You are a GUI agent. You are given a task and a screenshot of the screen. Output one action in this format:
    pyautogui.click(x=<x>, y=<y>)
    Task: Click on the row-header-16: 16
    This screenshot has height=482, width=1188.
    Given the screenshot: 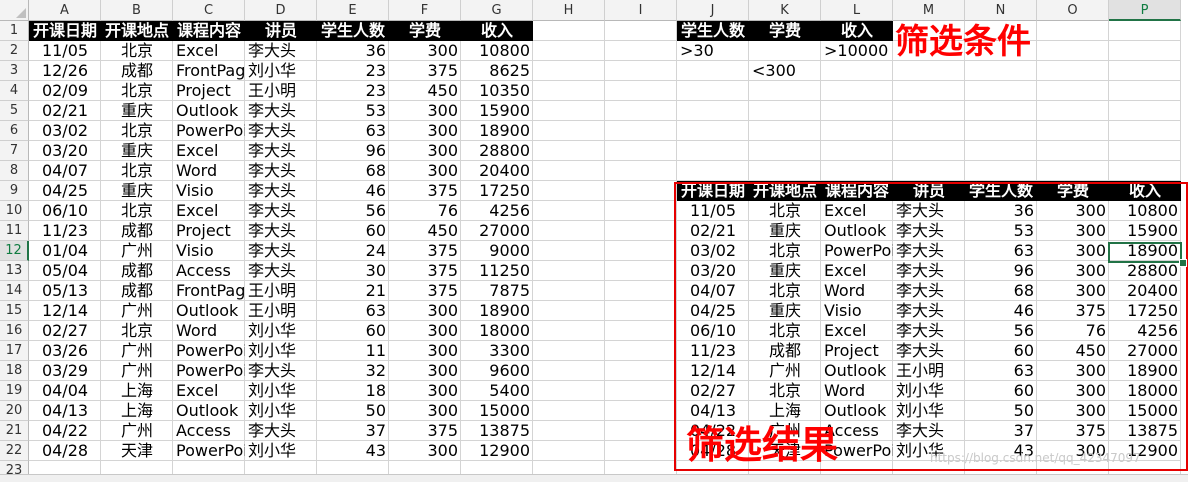 What is the action you would take?
    pyautogui.click(x=14, y=331)
    